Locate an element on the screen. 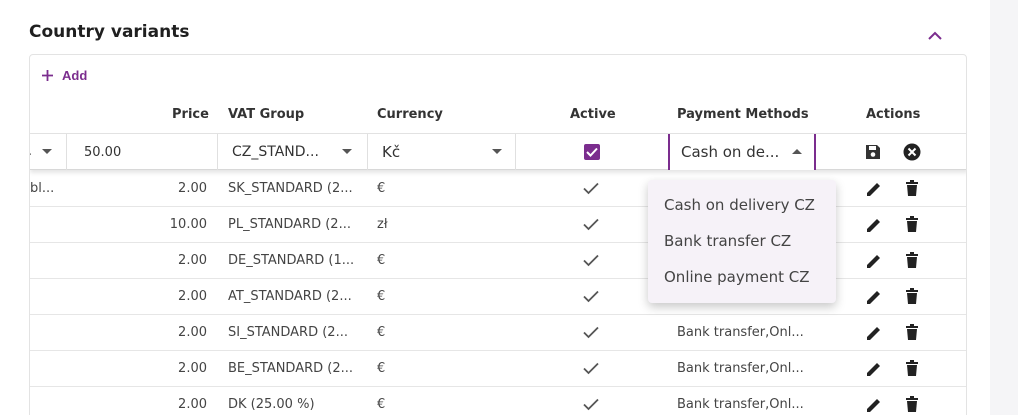 This screenshot has width=1018, height=415. close-circle-icon is located at coordinates (912, 152).